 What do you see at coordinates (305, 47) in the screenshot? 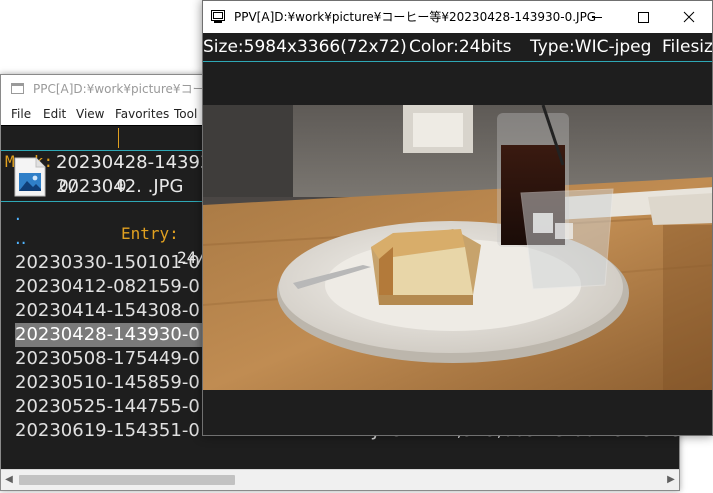
I see `image-size-info: Size:5984x3366(72x72)` at bounding box center [305, 47].